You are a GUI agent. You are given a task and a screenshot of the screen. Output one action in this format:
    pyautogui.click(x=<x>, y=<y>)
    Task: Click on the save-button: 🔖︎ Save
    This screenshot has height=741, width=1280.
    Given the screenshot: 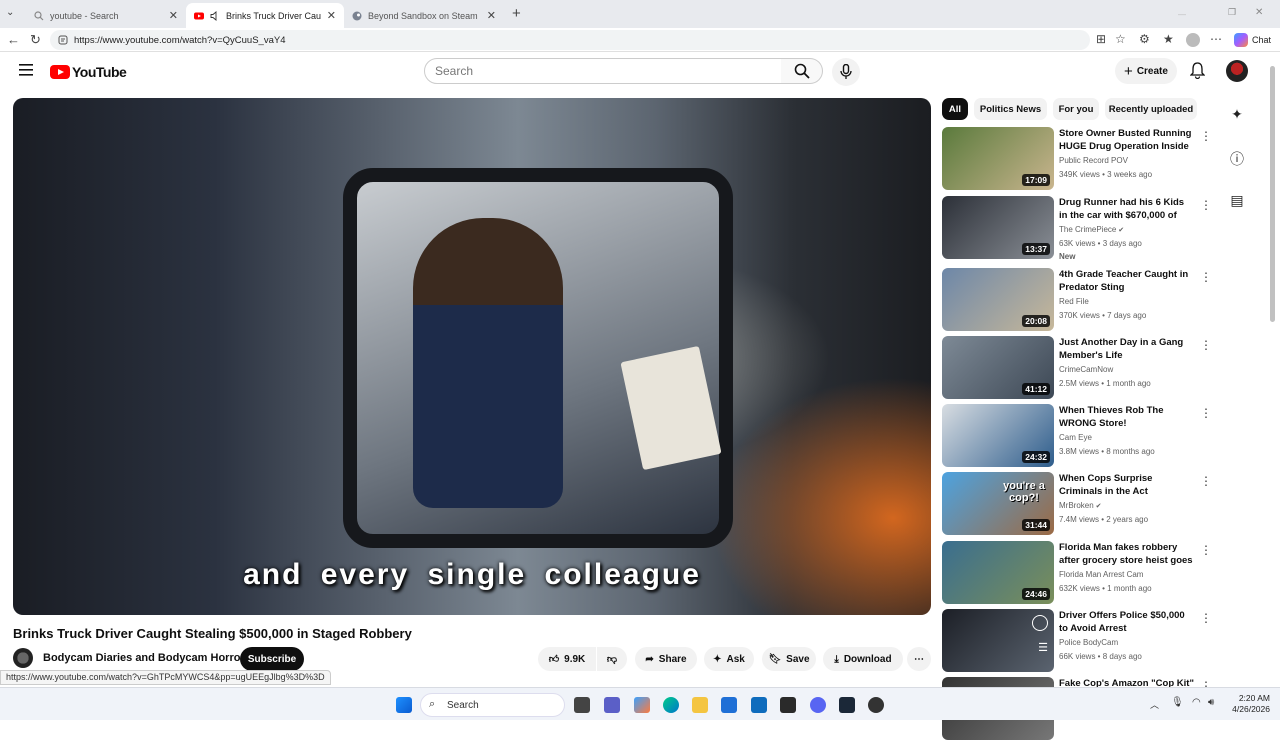 What is the action you would take?
    pyautogui.click(x=789, y=659)
    